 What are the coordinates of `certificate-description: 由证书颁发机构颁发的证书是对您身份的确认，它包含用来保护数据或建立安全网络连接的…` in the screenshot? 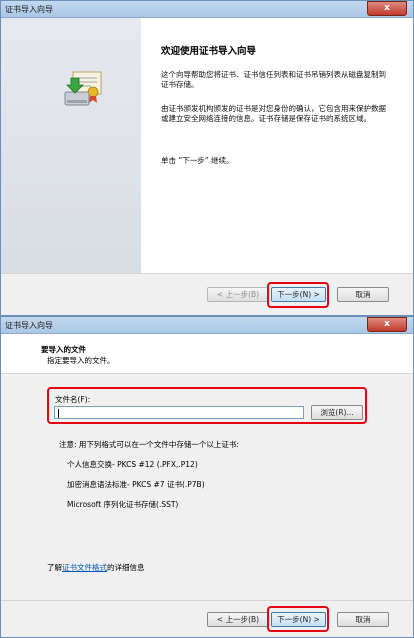 It's located at (273, 113).